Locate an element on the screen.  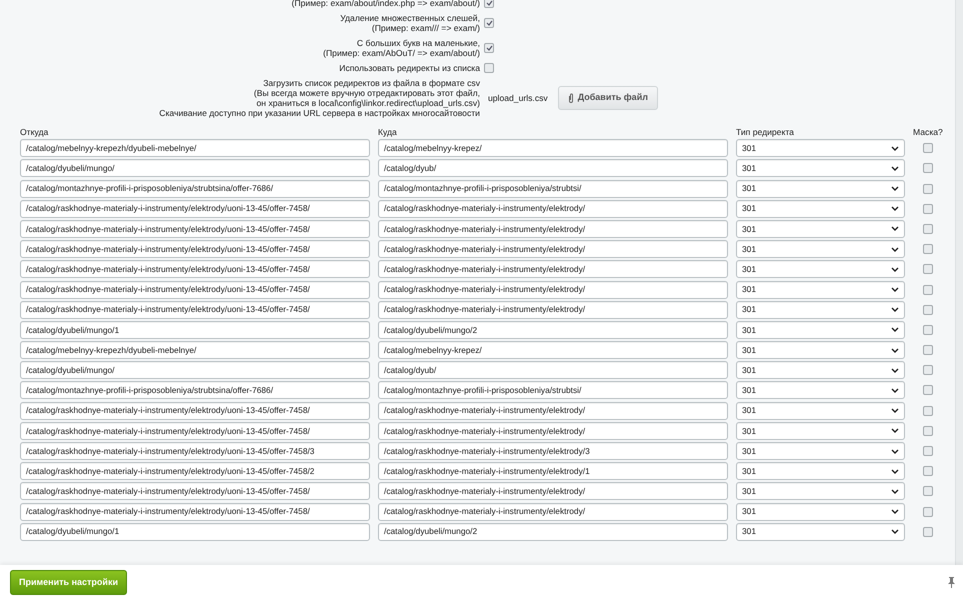
pin-icon is located at coordinates (951, 582).